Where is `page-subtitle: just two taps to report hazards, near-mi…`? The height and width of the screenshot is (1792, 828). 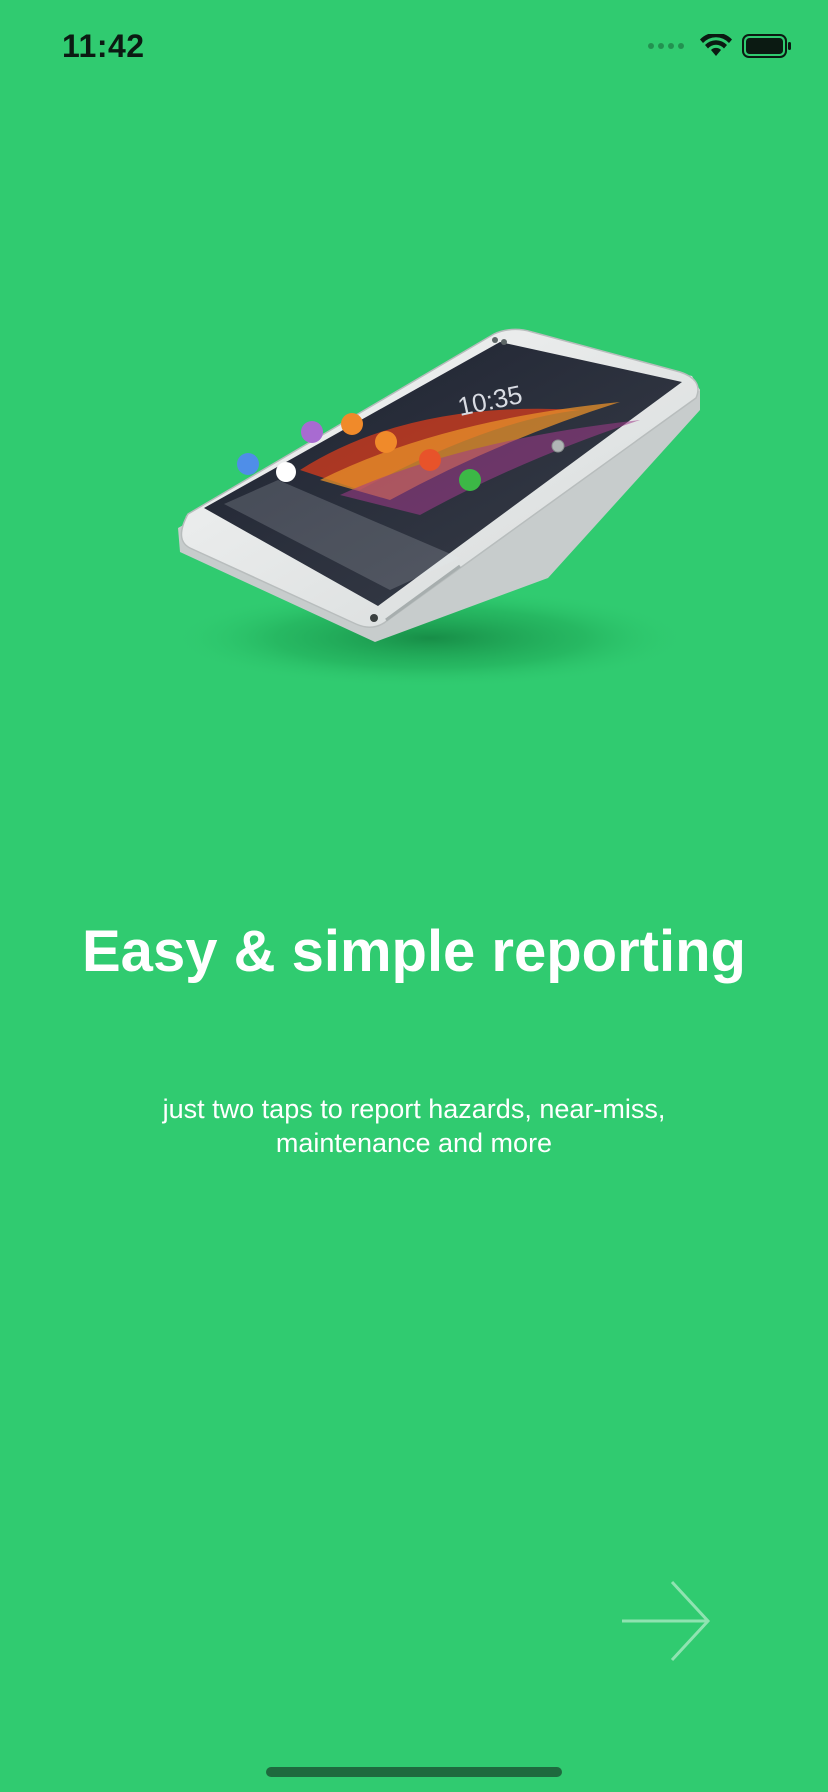
page-subtitle: just two taps to report hazards, near-mi… is located at coordinates (414, 1126).